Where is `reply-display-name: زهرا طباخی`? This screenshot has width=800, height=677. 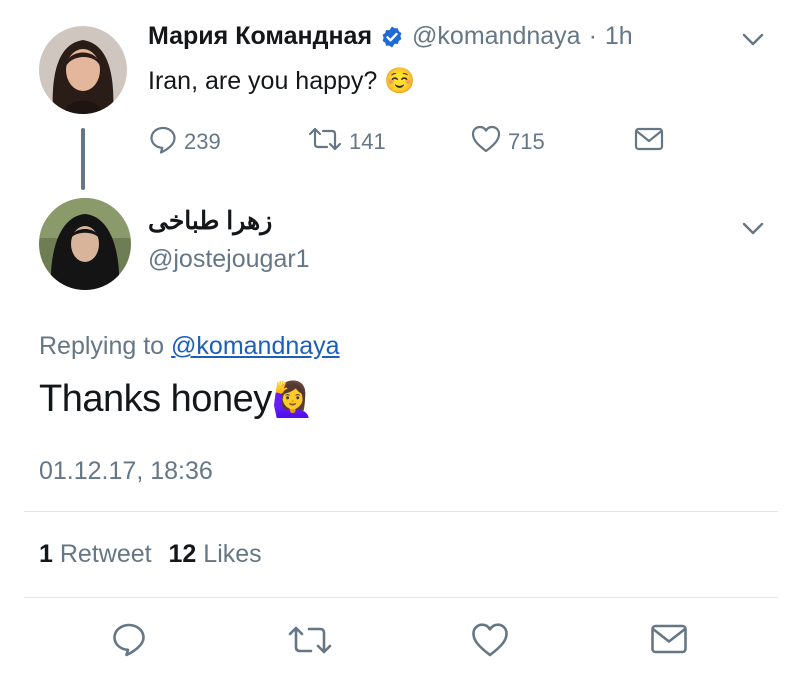 reply-display-name: زهرا طباخی is located at coordinates (210, 221).